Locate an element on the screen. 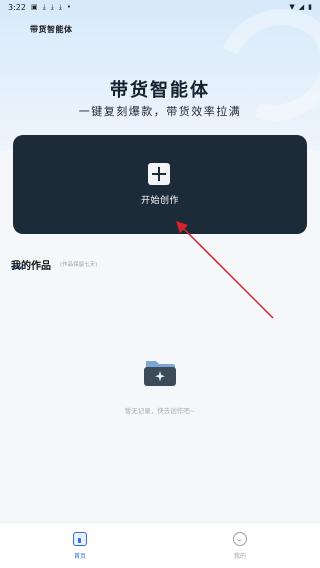 Image resolution: width=320 pixels, height=568 pixels. tab-mine: 我的 is located at coordinates (240, 545).